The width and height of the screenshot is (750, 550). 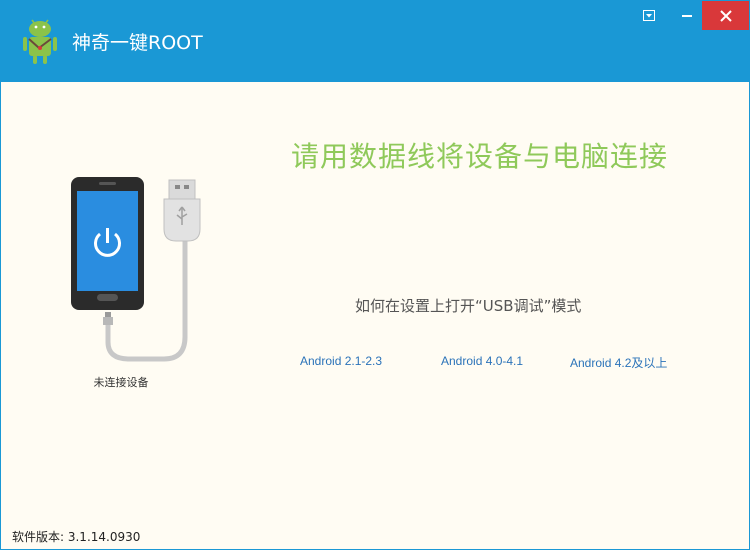 I want to click on close-icon, so click(x=725, y=15).